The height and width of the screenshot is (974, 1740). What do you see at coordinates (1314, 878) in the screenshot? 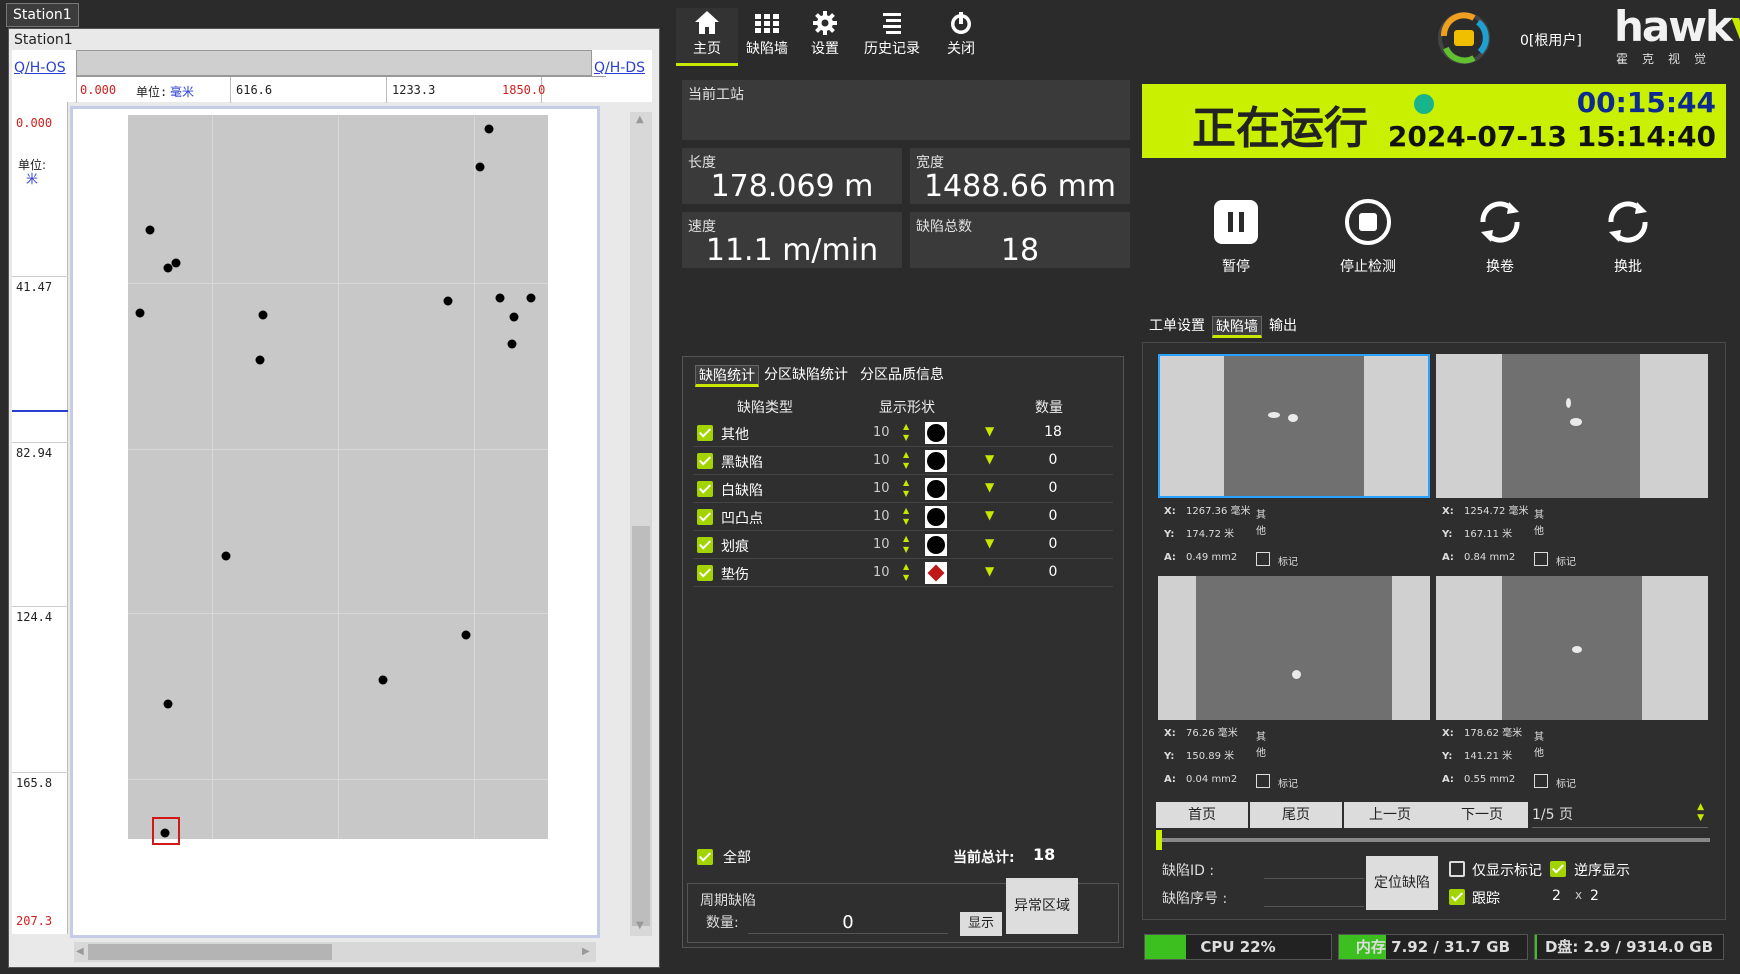
I see `defect-id-field` at bounding box center [1314, 878].